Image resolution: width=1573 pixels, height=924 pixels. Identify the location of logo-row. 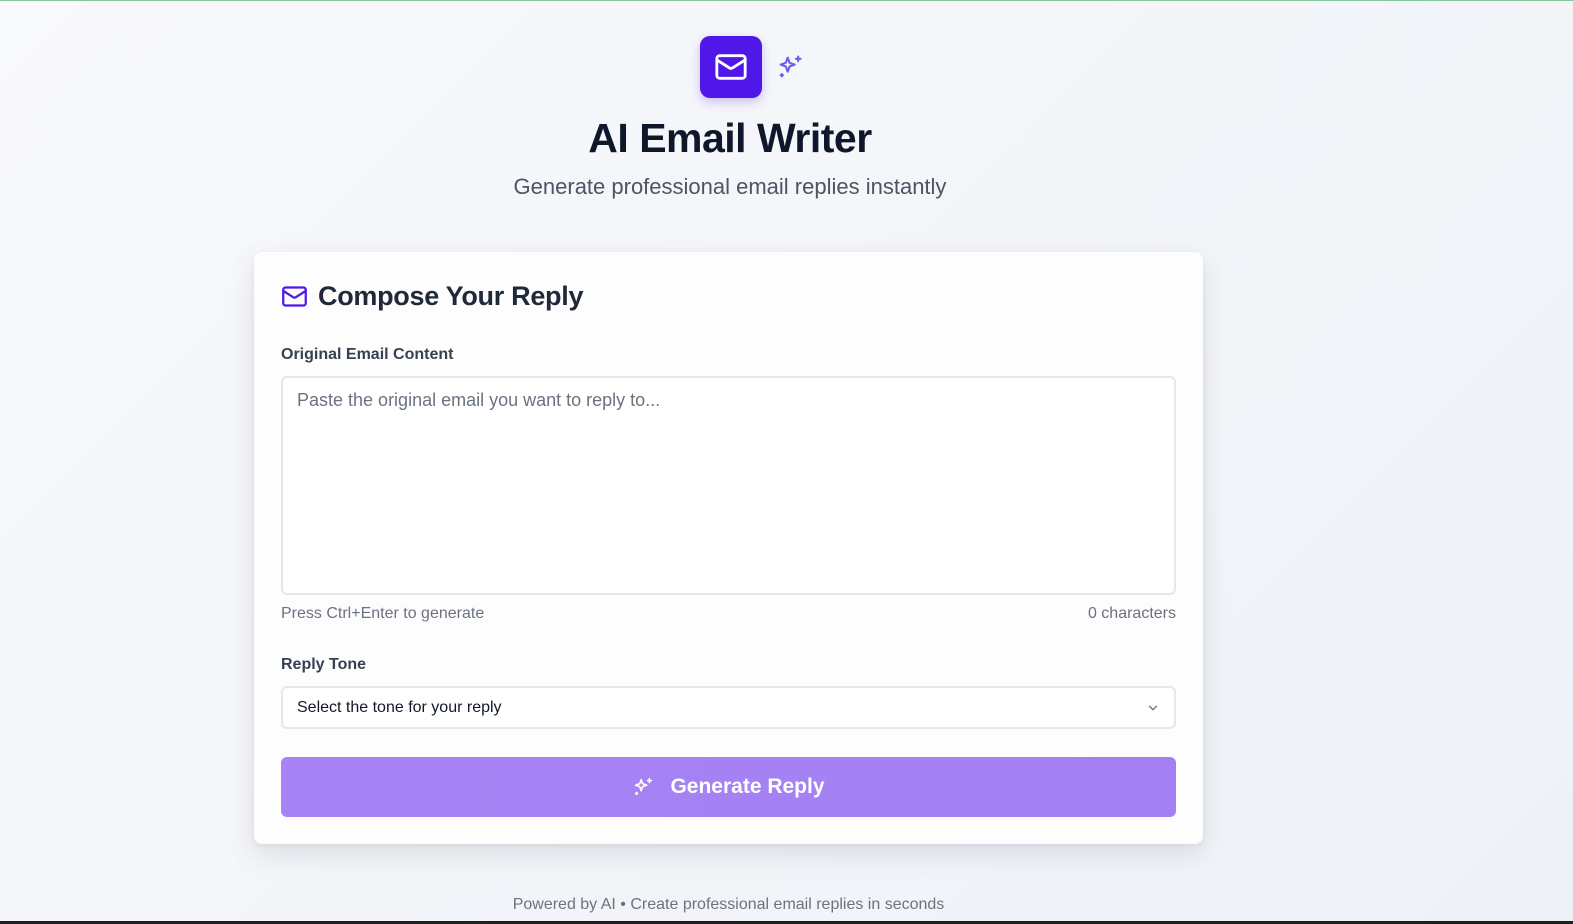
(730, 67).